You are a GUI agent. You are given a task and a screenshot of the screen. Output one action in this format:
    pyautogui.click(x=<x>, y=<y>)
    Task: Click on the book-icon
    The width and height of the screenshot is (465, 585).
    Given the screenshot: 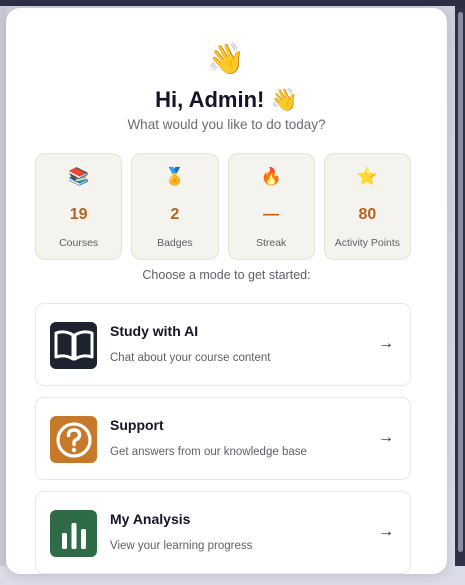 What is the action you would take?
    pyautogui.click(x=73, y=345)
    